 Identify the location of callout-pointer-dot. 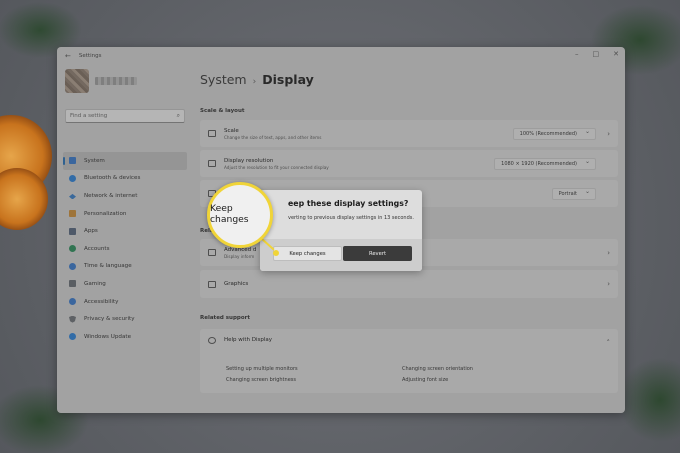
(276, 253).